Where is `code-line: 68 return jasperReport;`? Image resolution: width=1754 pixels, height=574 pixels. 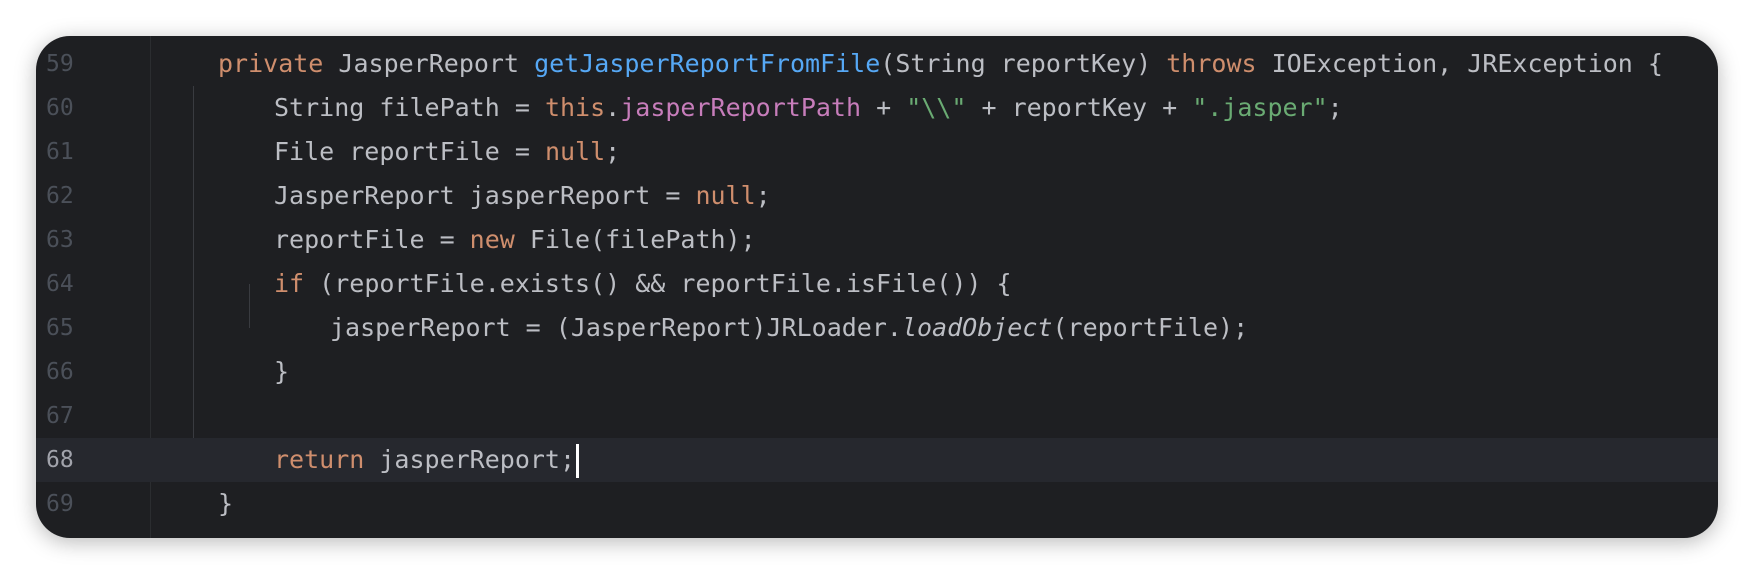
code-line: 68 return jasperReport; is located at coordinates (877, 460).